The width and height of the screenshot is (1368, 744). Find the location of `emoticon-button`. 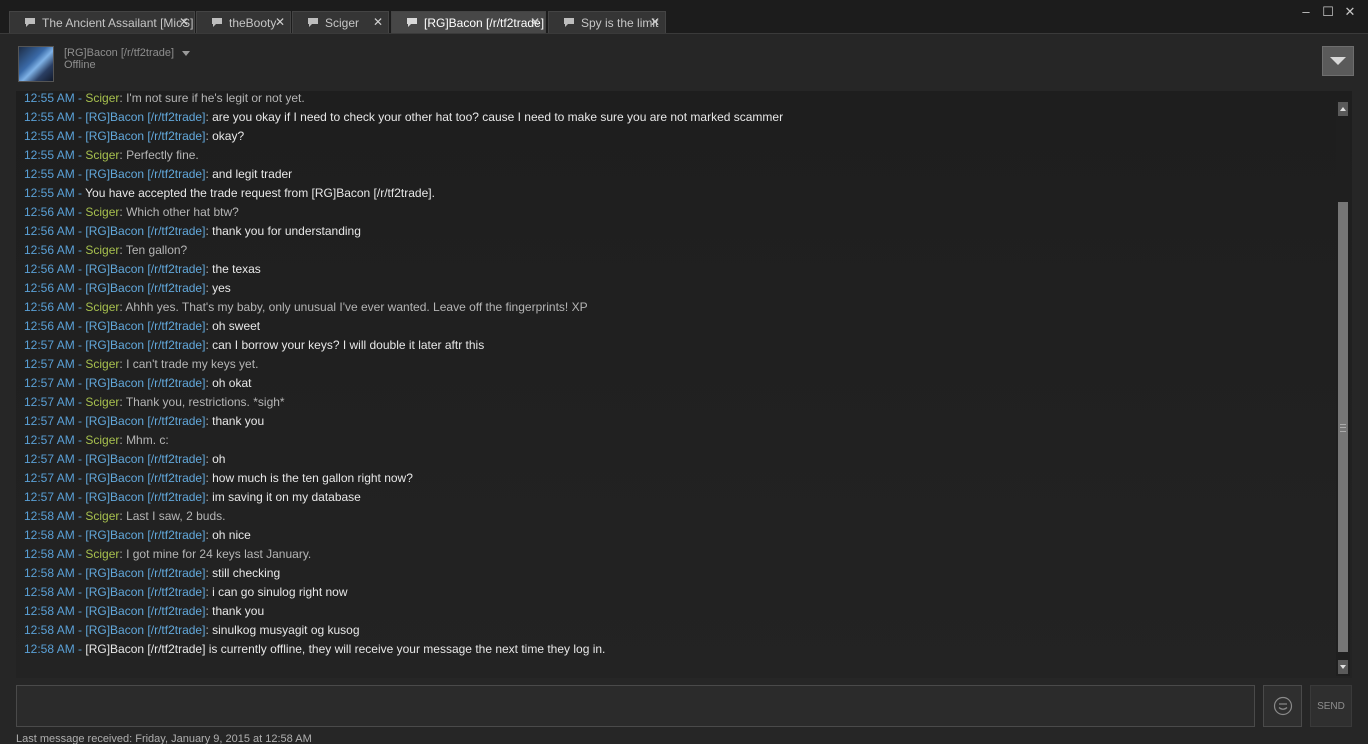

emoticon-button is located at coordinates (1282, 706).